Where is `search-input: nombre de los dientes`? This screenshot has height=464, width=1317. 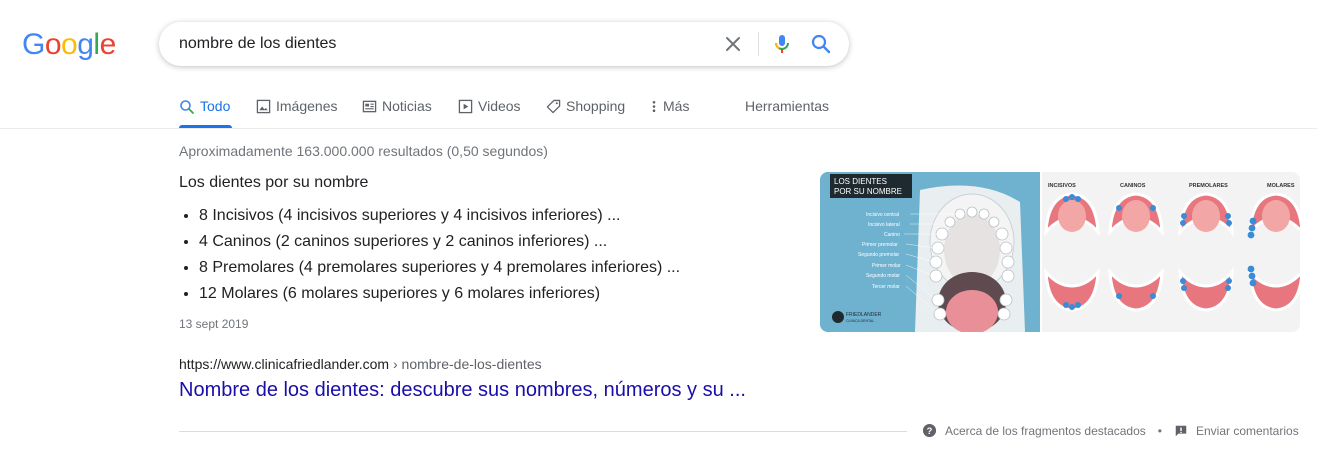 search-input: nombre de los dientes is located at coordinates (257, 44).